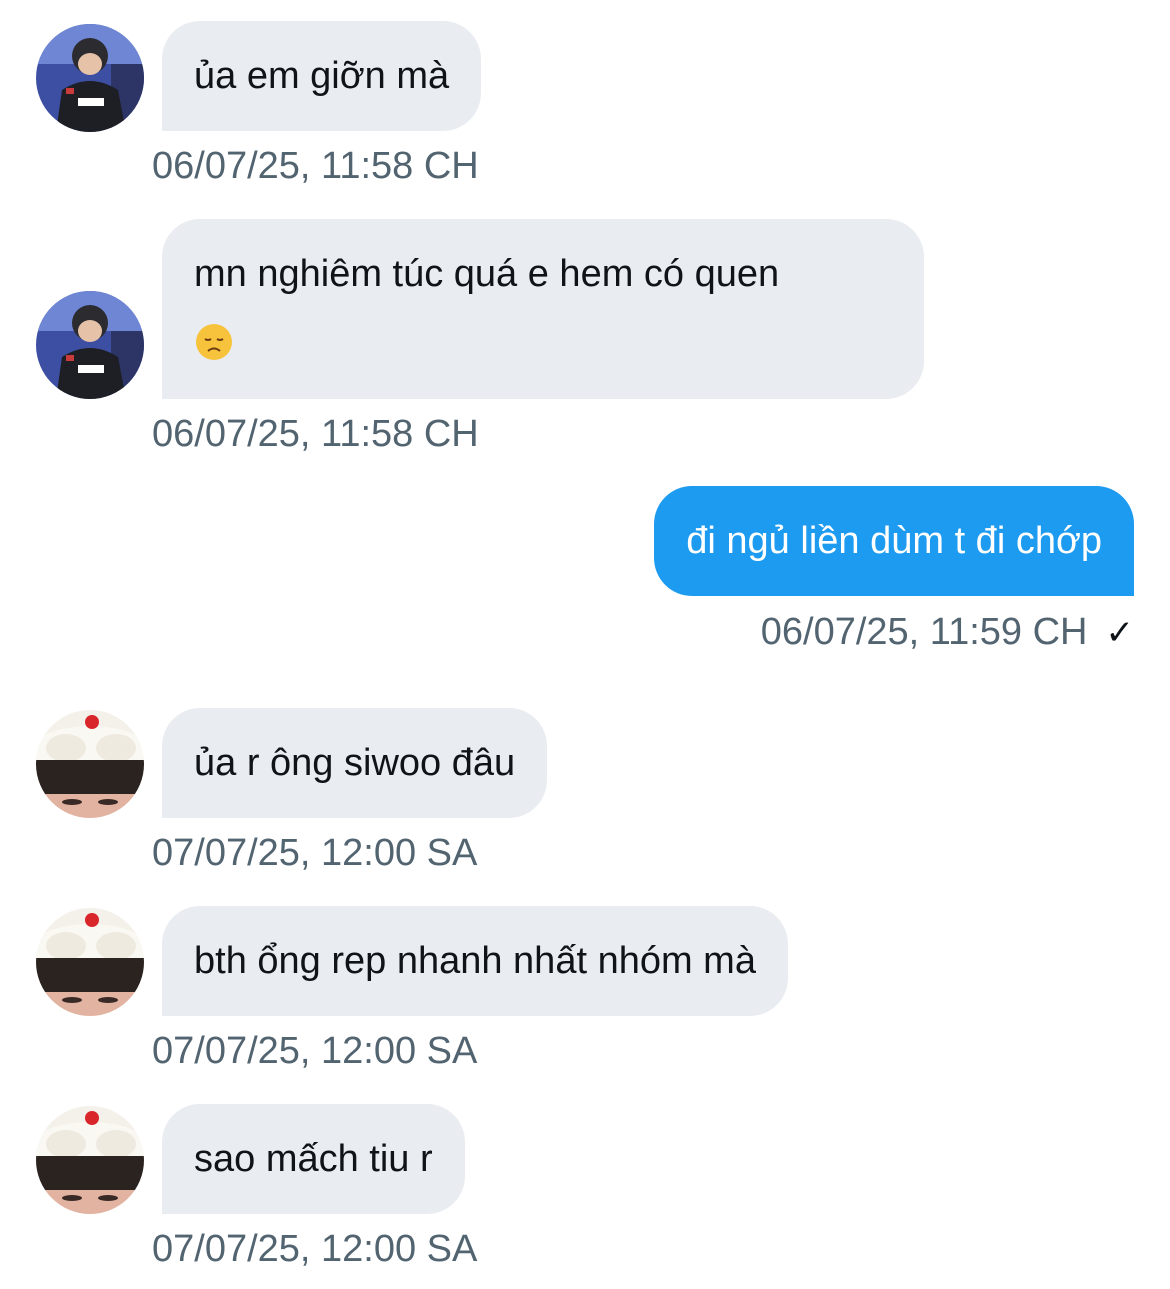  I want to click on message-text: mn nghiêm túc quá e hem có quen, so click(487, 274).